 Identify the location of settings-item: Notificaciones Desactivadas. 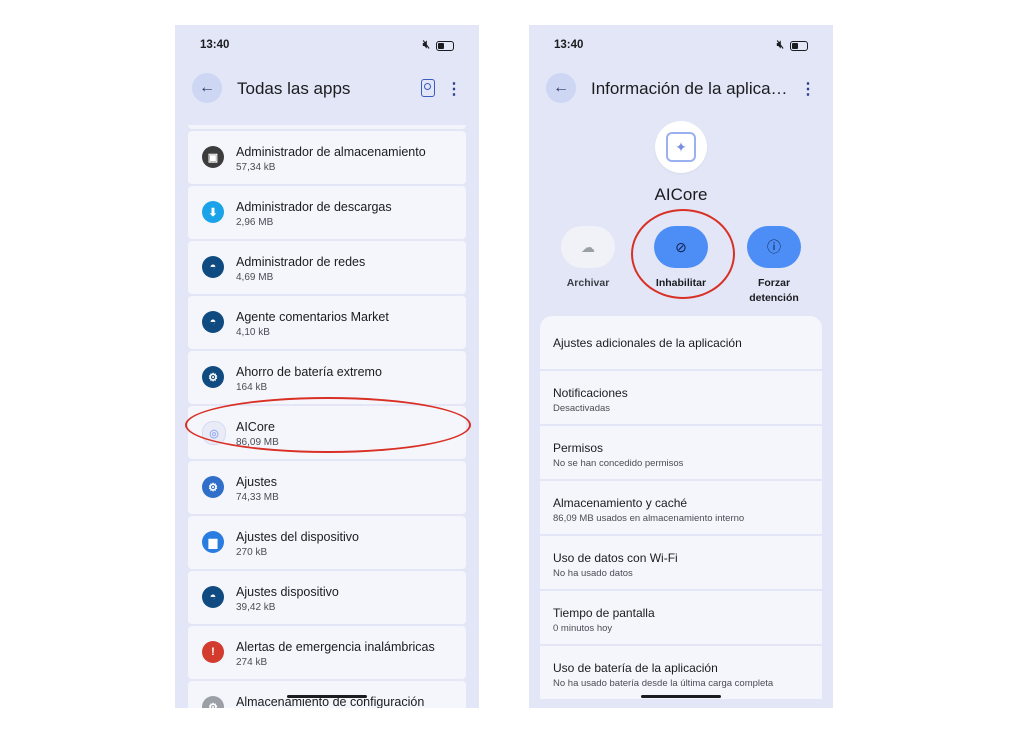
(681, 397).